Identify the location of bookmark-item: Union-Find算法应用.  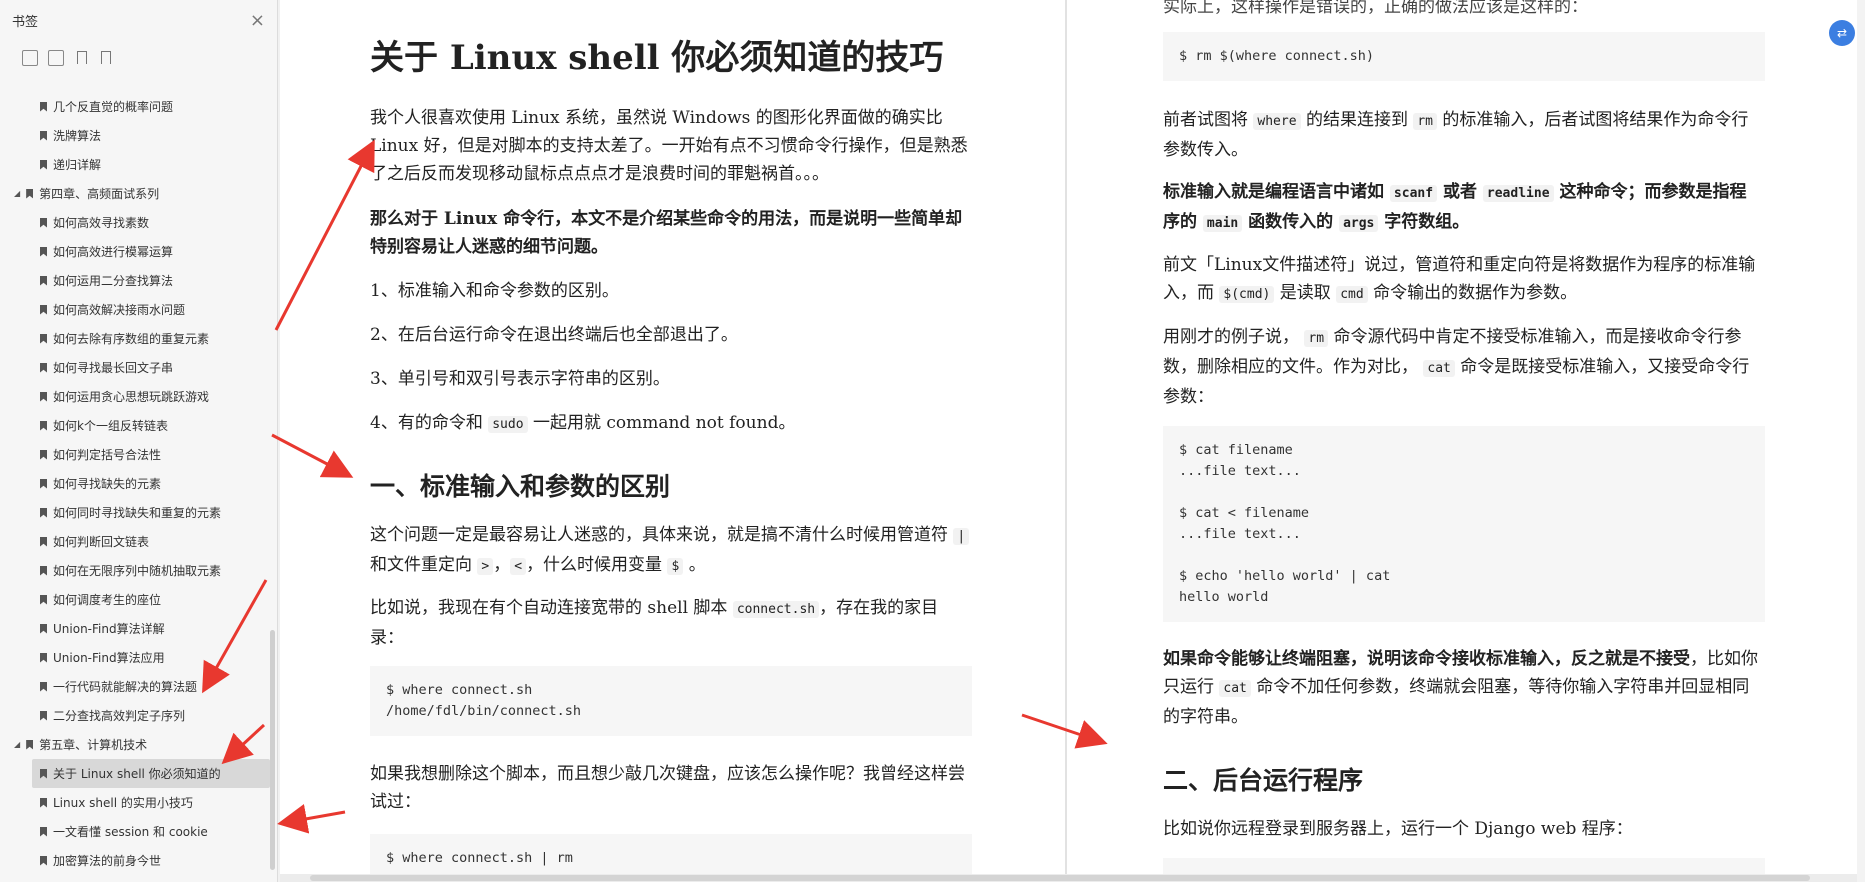
(134, 657).